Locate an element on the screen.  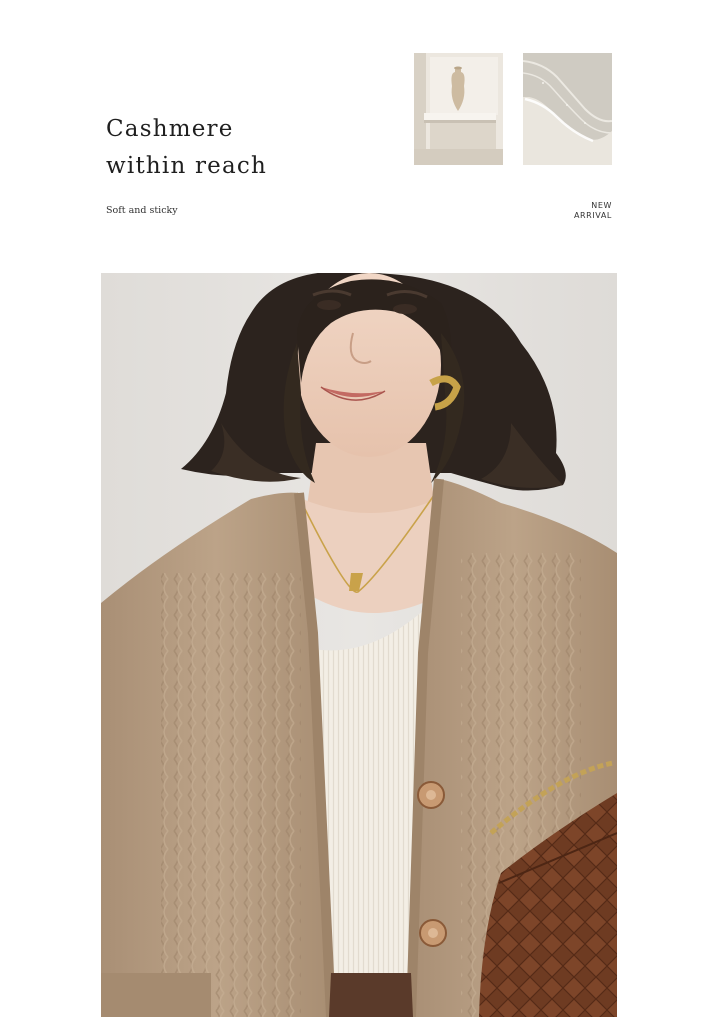
wave-texture-thumbnail is located at coordinates (567, 109).